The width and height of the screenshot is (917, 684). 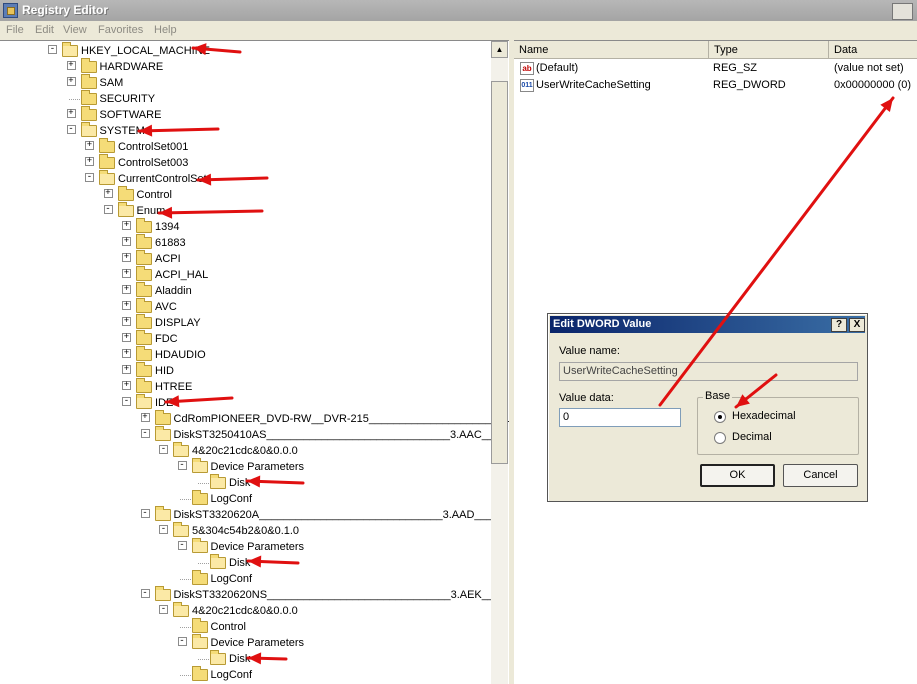 What do you see at coordinates (145, 51) in the screenshot?
I see `tree-item-label: HKEY_LOCAL_MACHINE` at bounding box center [145, 51].